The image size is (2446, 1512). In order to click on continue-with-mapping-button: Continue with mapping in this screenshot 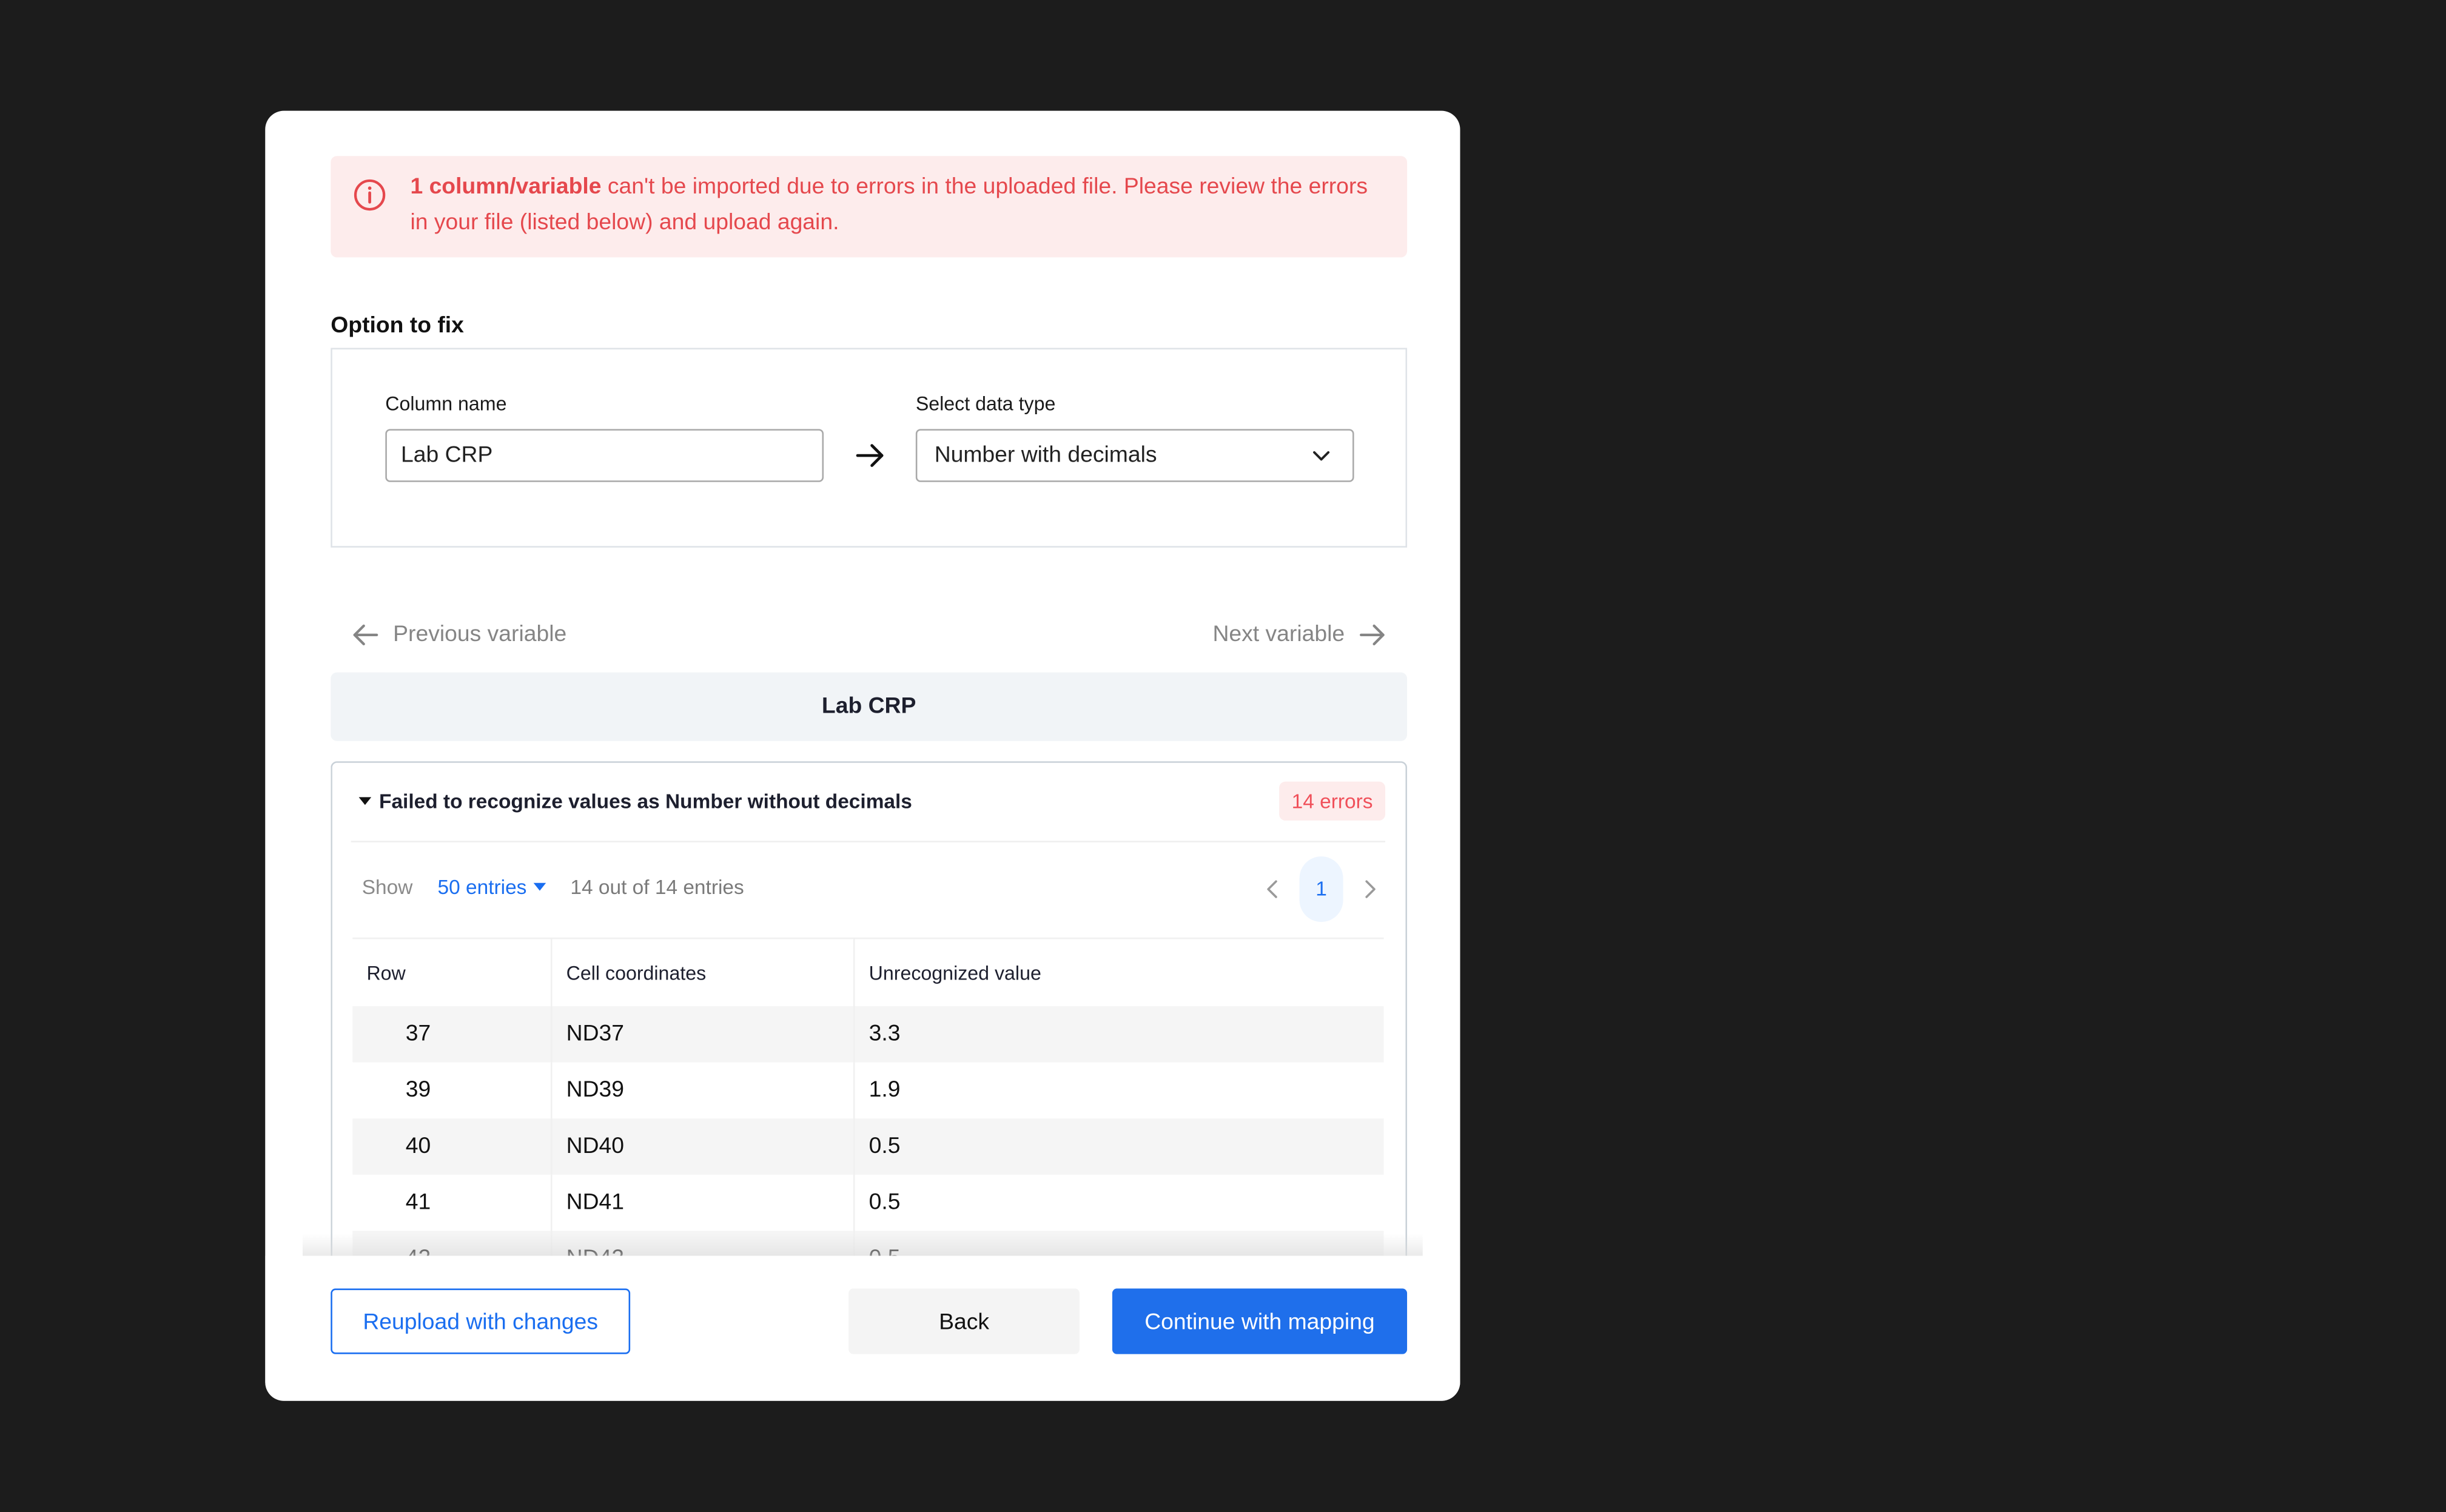, I will do `click(1260, 1321)`.